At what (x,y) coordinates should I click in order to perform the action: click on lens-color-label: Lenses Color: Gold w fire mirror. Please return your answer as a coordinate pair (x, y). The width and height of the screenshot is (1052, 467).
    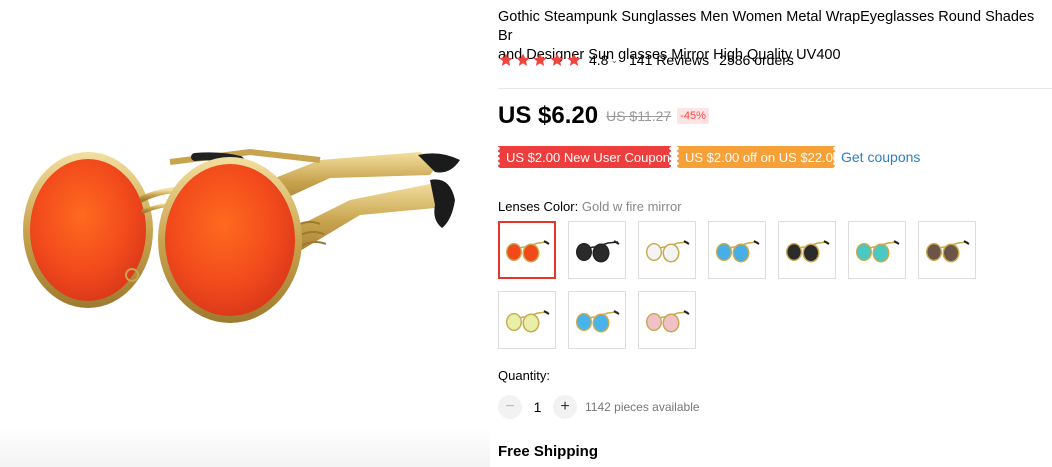
    Looking at the image, I should click on (590, 206).